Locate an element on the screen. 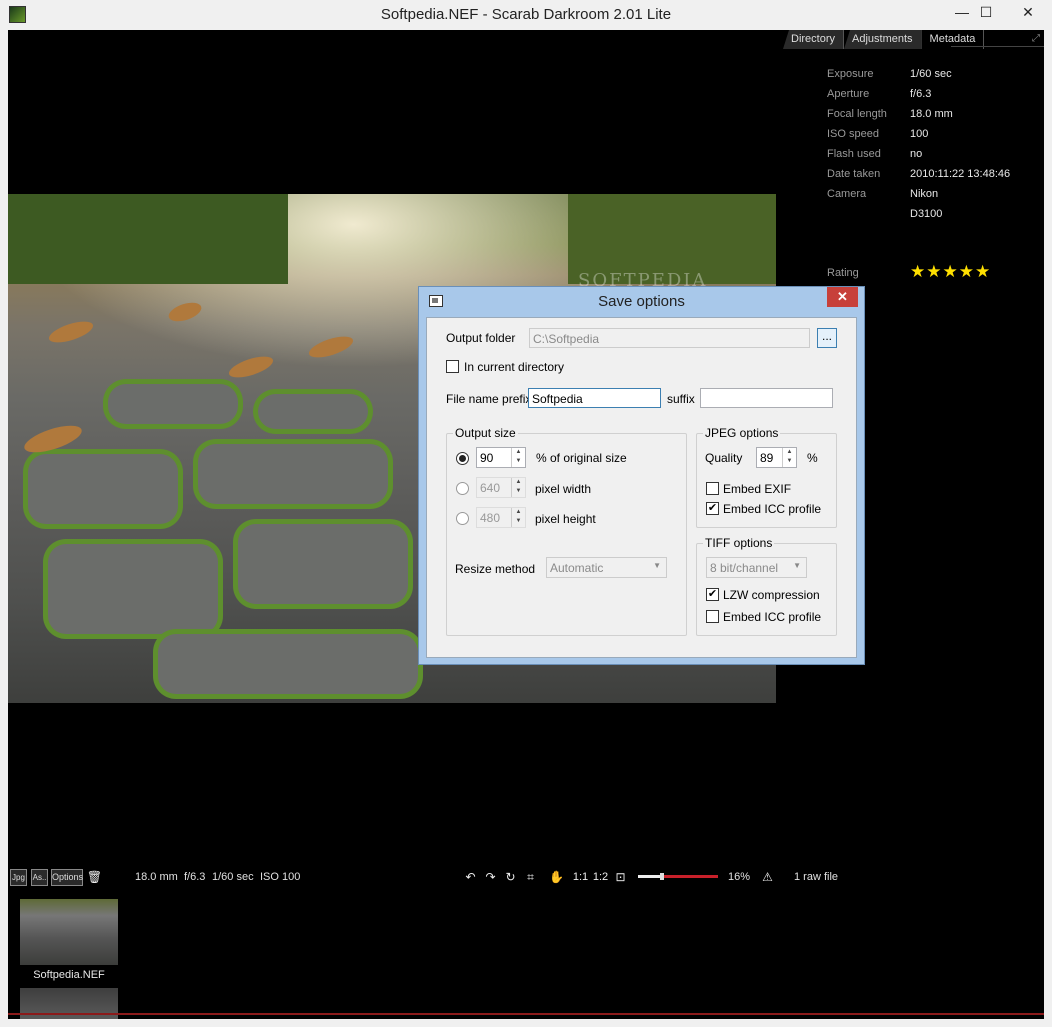 The image size is (1052, 1027). embed-exif-checkbox is located at coordinates (712, 488).